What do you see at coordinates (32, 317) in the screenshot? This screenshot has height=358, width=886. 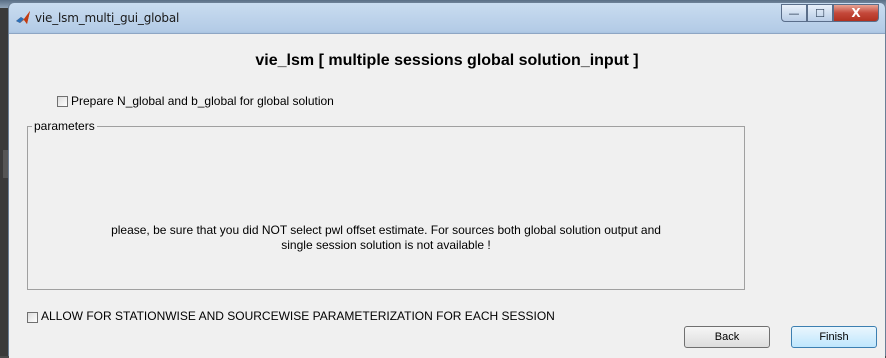 I see `allow-parameterization-checkbox` at bounding box center [32, 317].